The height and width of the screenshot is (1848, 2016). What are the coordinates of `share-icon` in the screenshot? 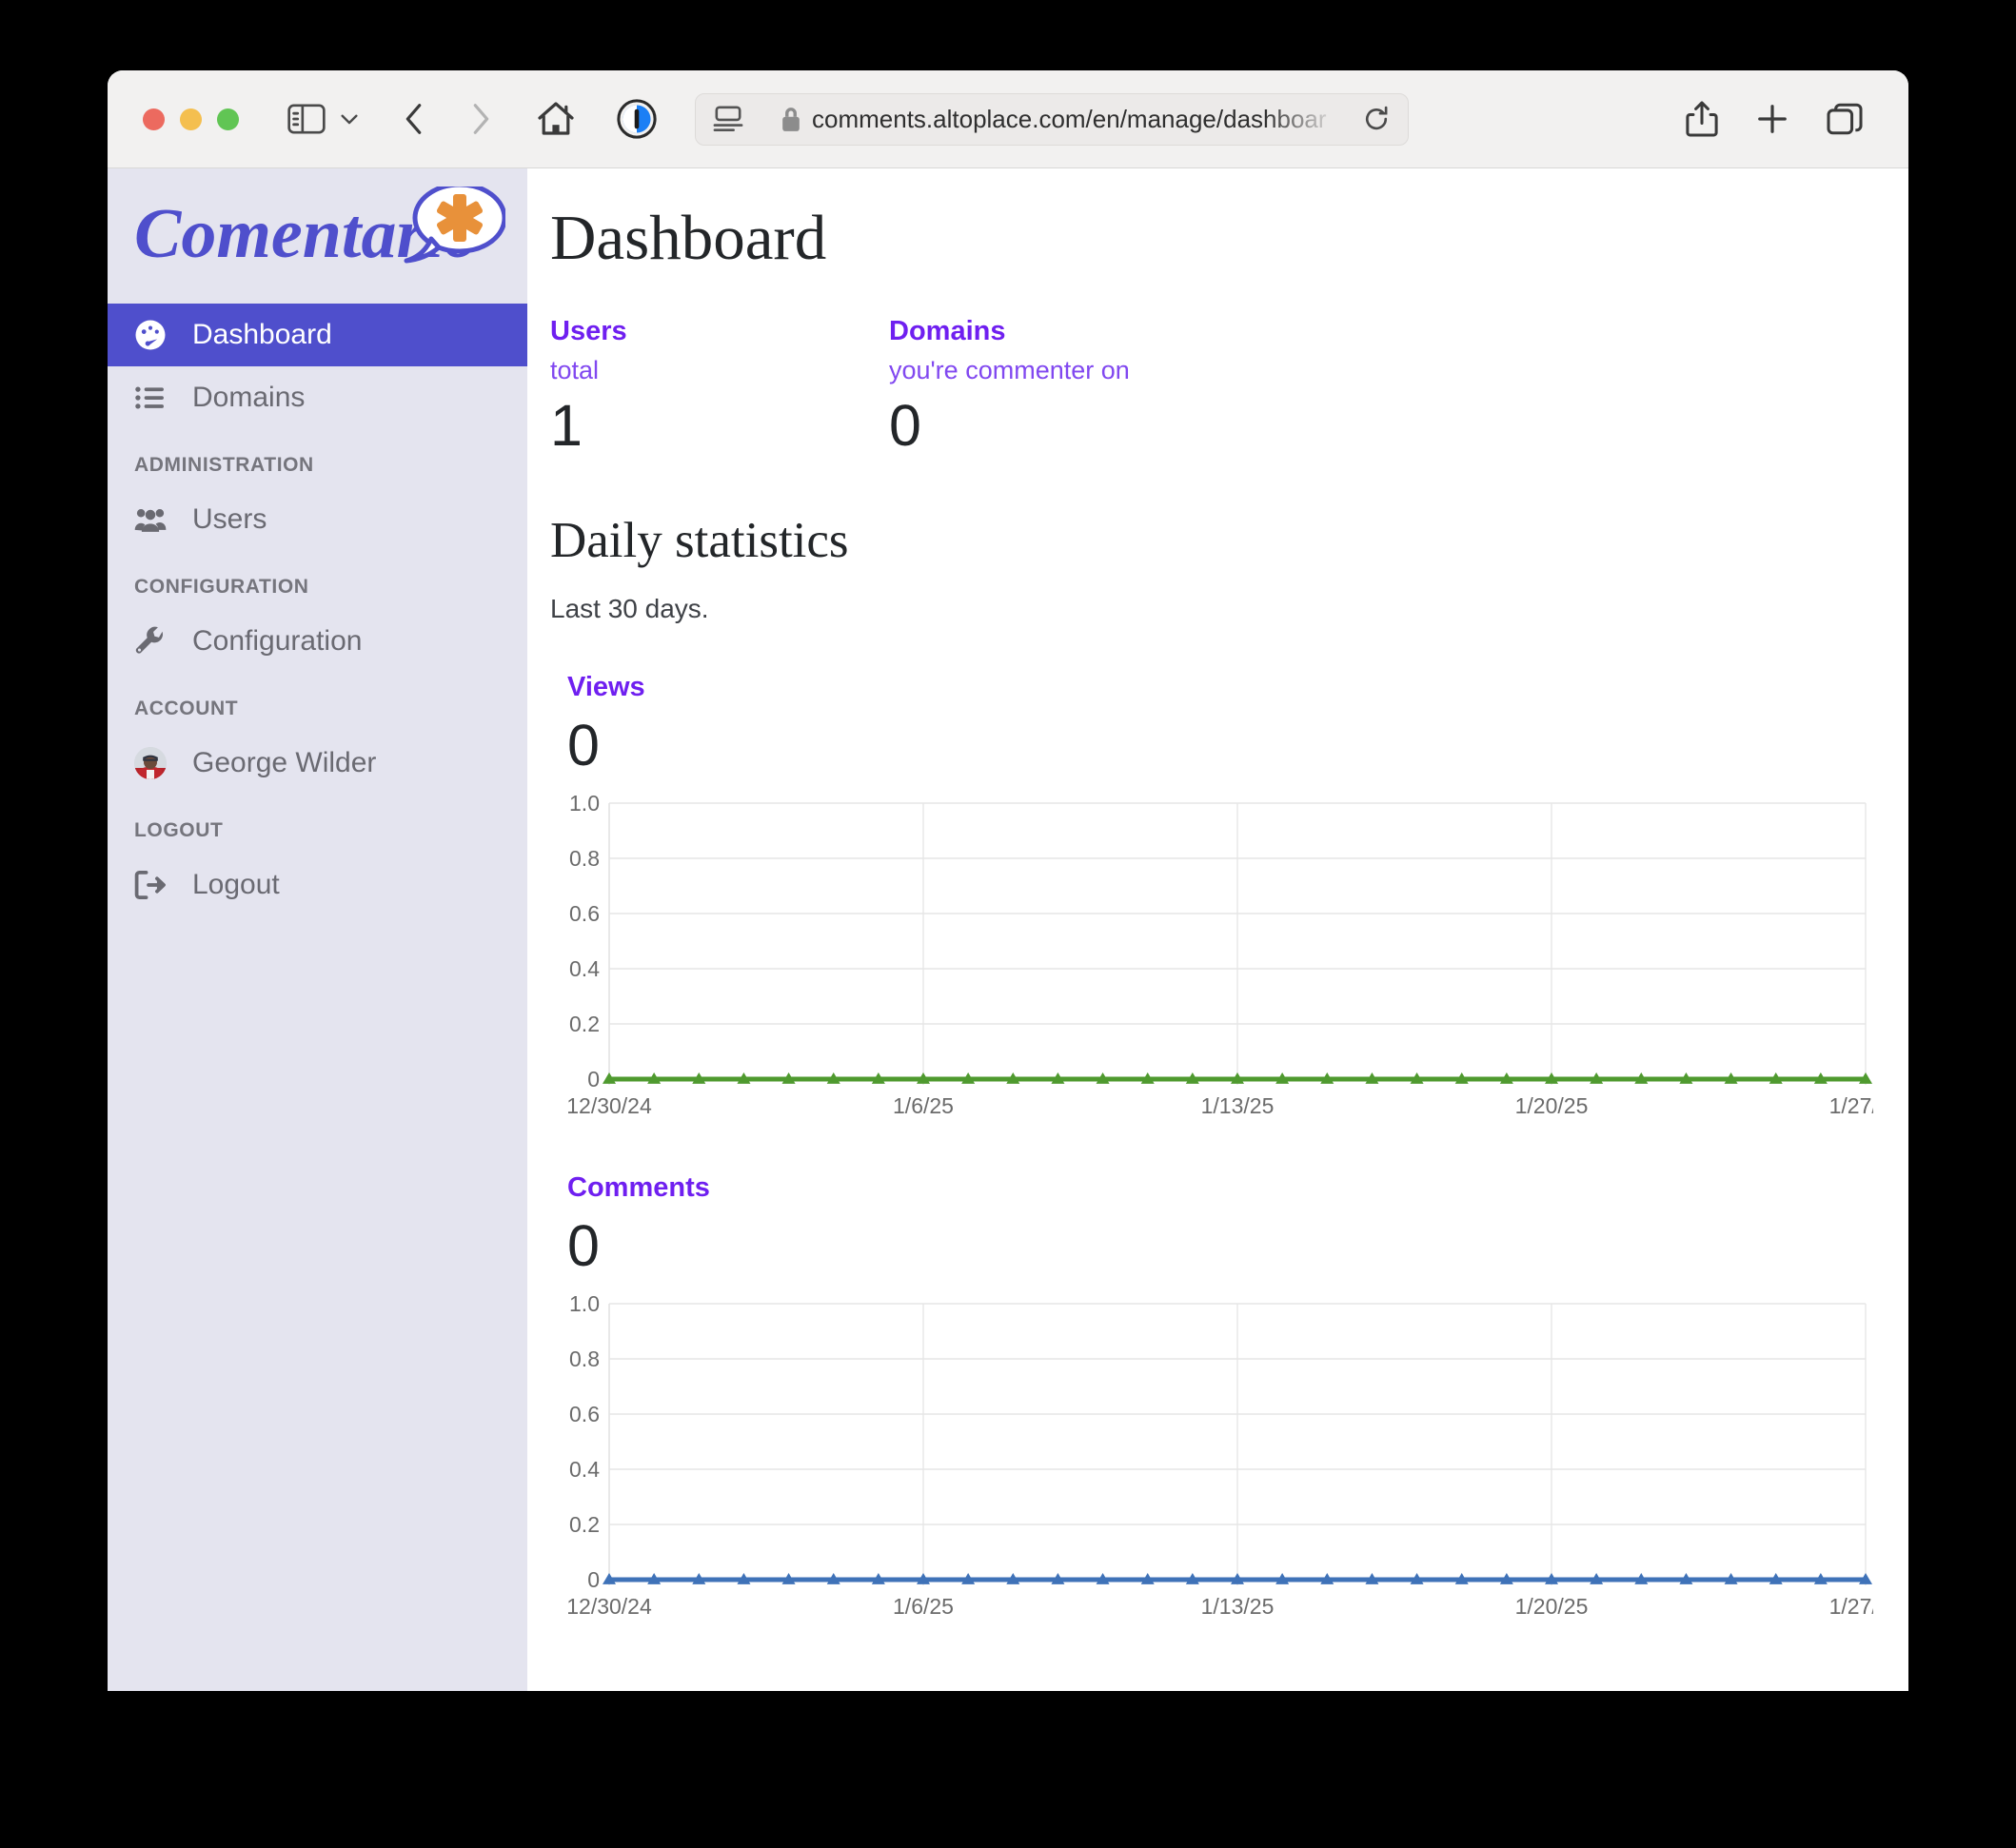 It's located at (1702, 119).